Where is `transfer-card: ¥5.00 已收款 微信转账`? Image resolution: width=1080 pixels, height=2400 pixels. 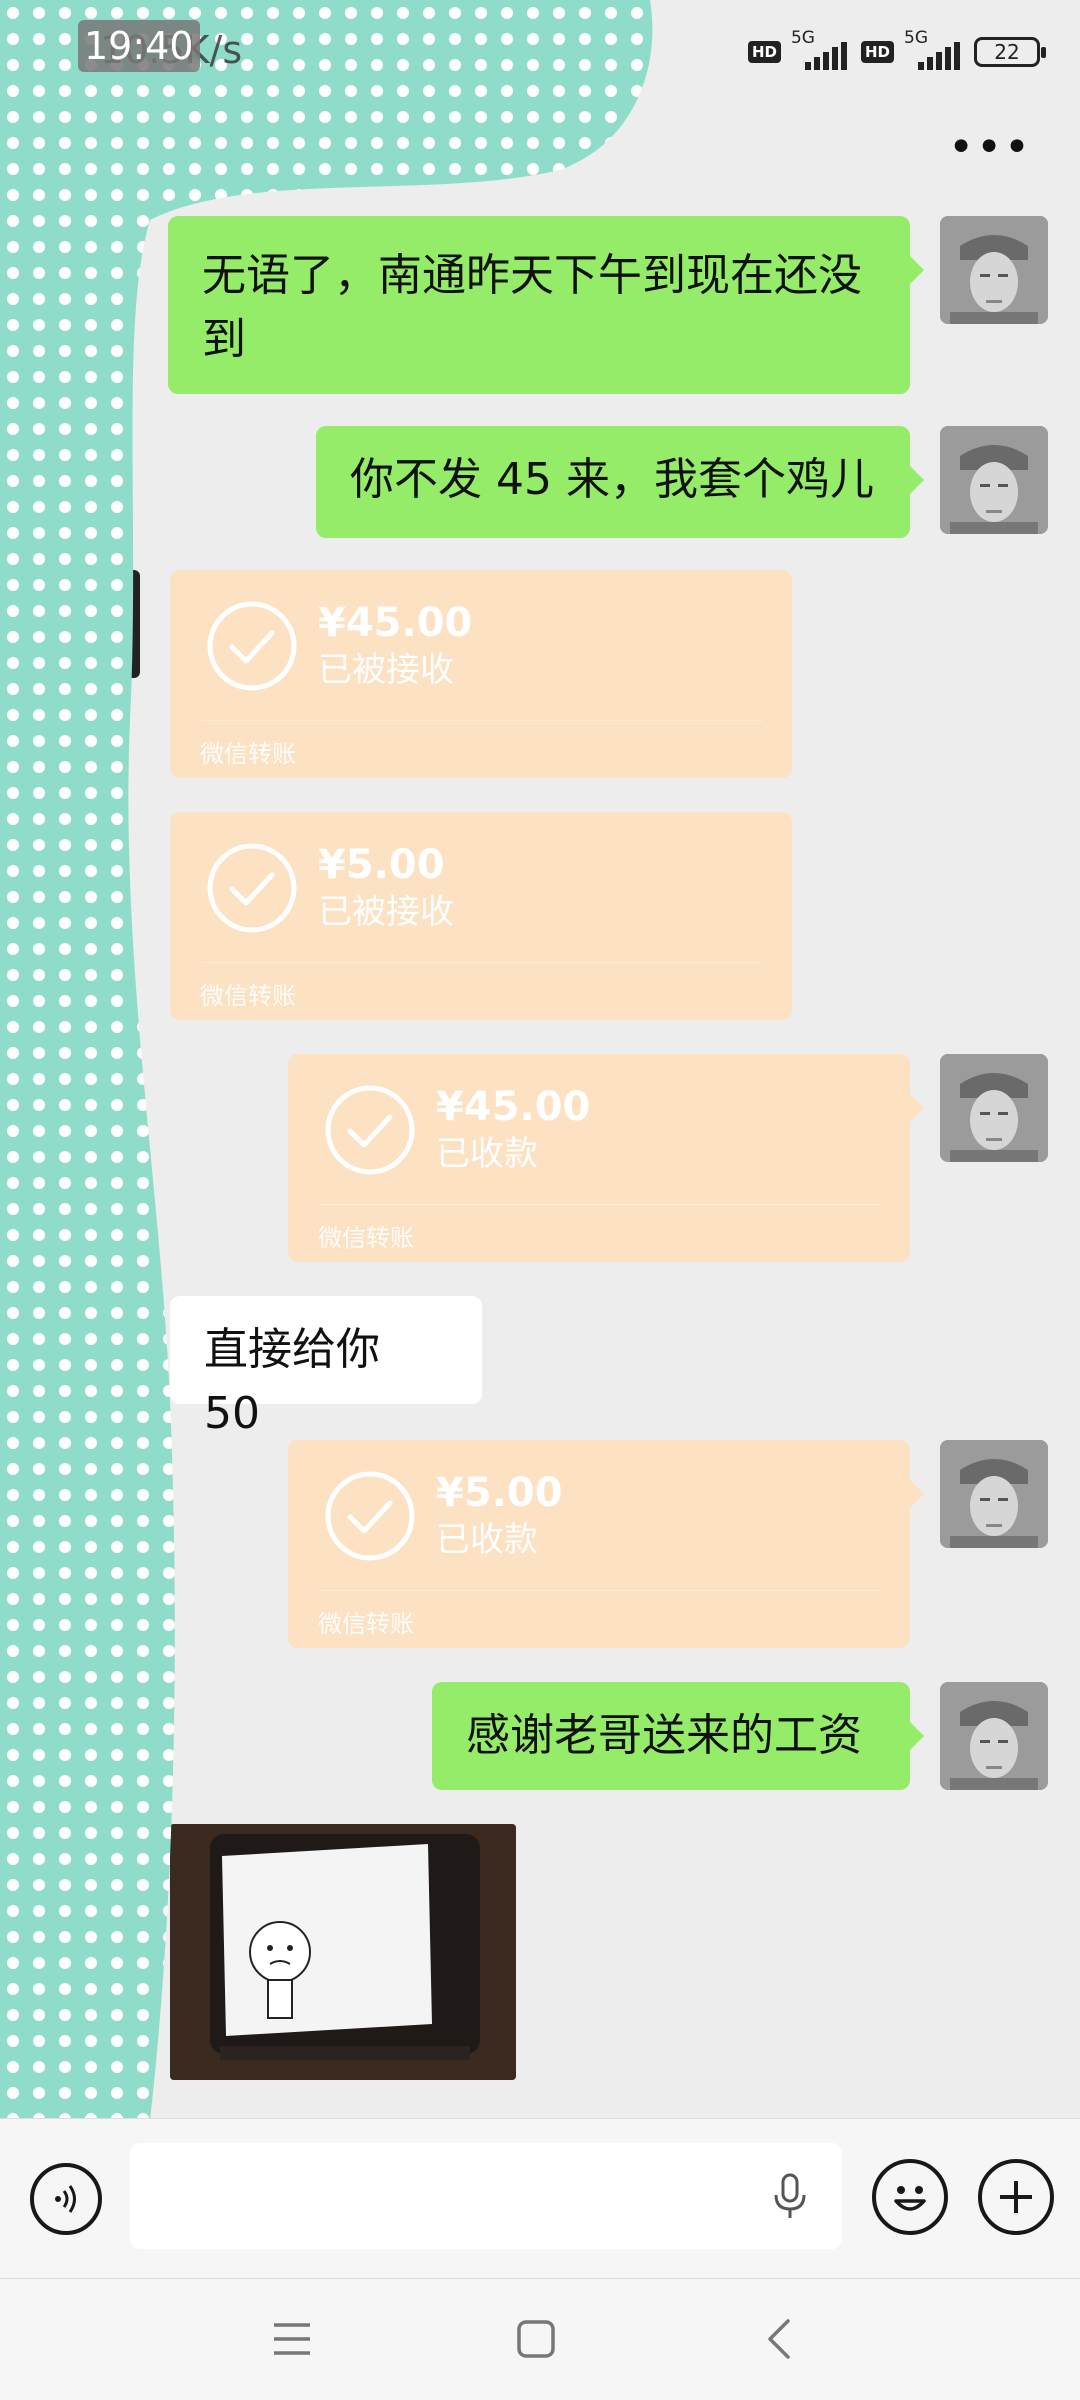
transfer-card: ¥5.00 已收款 微信转账 is located at coordinates (606, 1544).